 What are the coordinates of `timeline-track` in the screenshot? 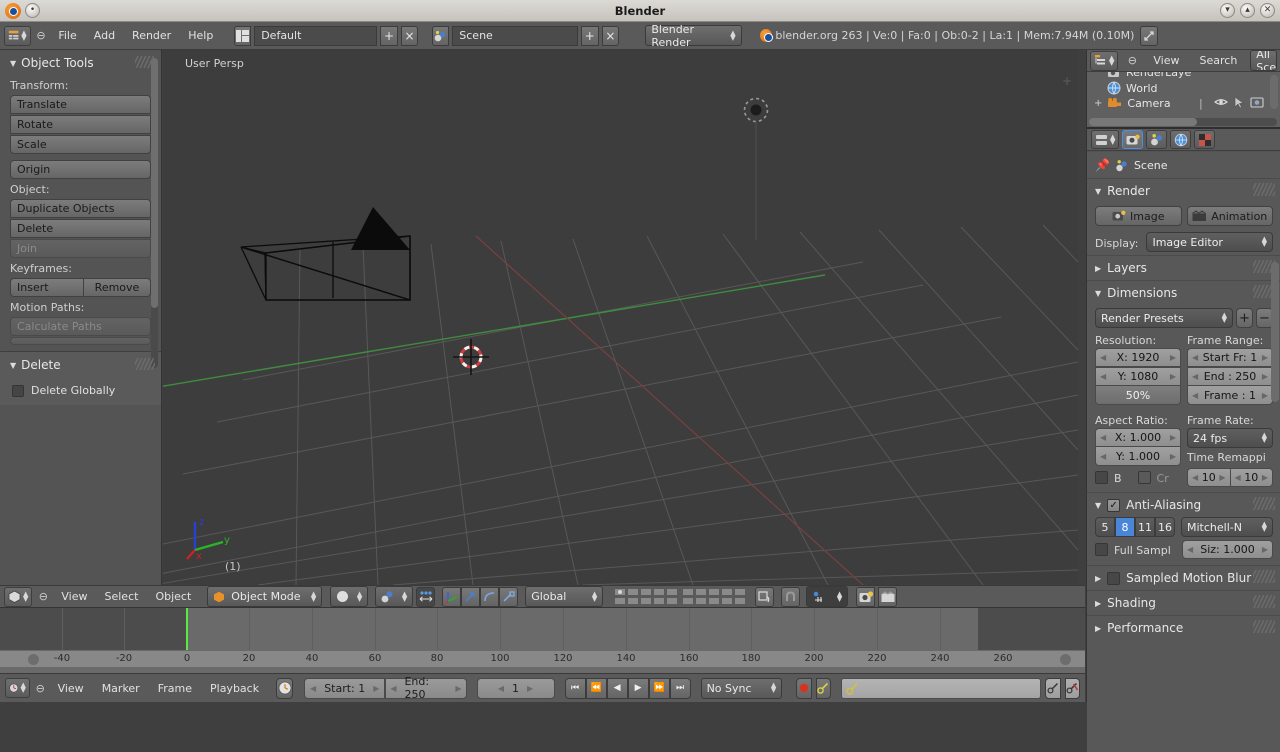 It's located at (542, 629).